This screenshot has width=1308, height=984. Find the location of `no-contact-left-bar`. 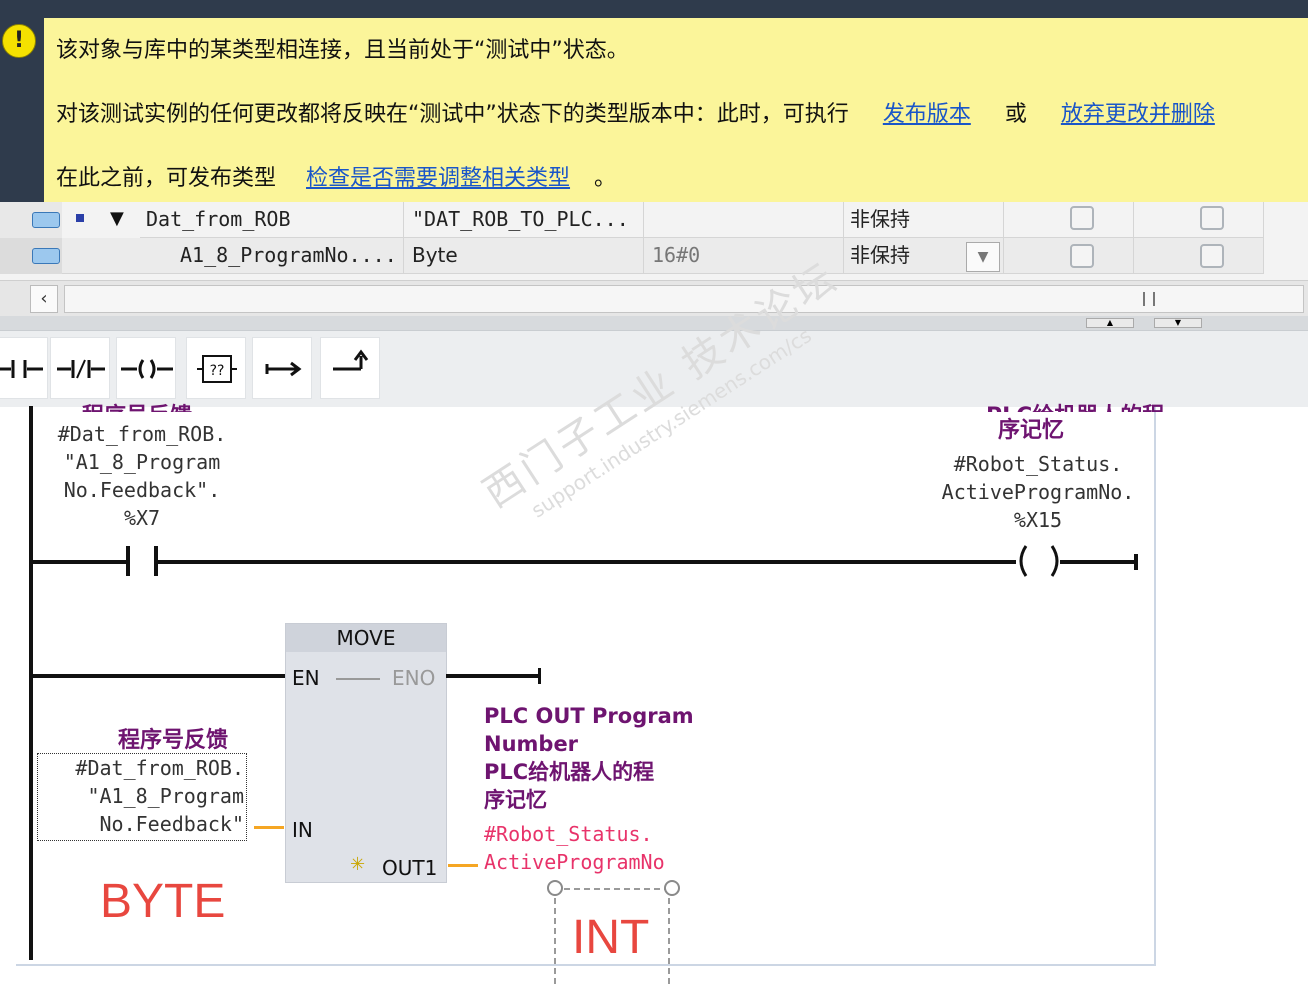

no-contact-left-bar is located at coordinates (128, 561).